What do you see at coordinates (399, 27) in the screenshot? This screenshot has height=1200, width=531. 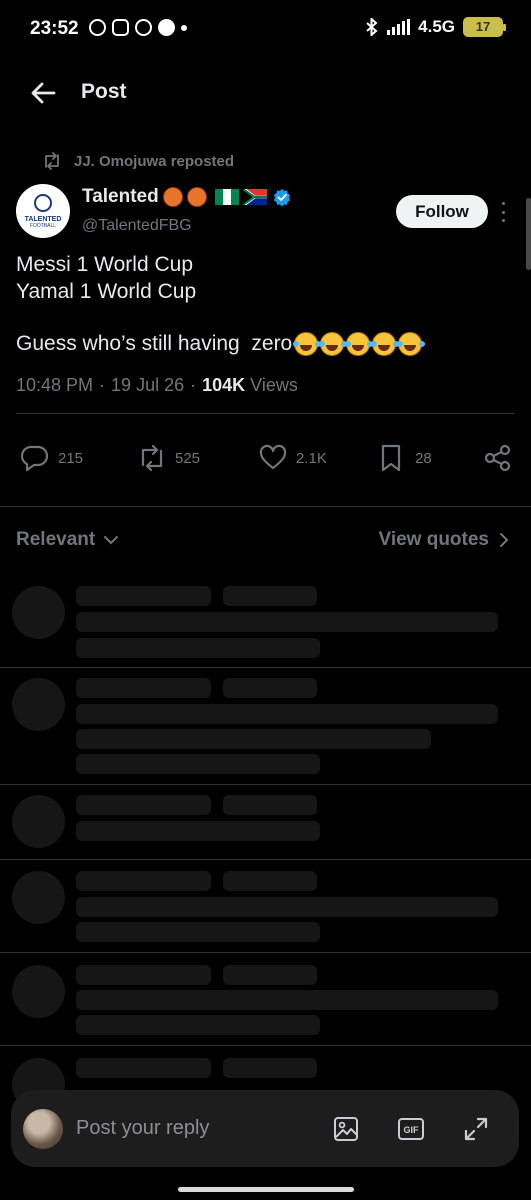 I see `signal-icon` at bounding box center [399, 27].